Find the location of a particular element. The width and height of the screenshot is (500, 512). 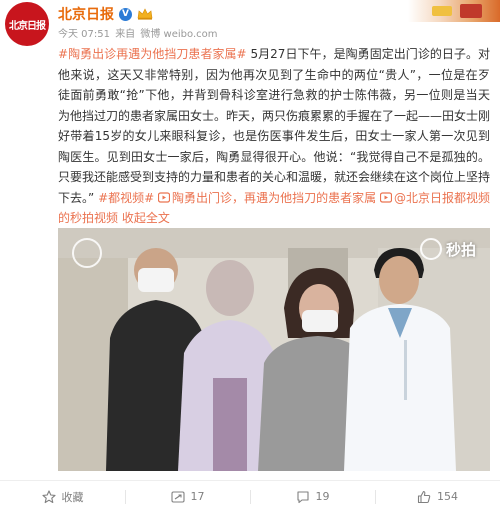

like-button: 154 is located at coordinates (437, 496).